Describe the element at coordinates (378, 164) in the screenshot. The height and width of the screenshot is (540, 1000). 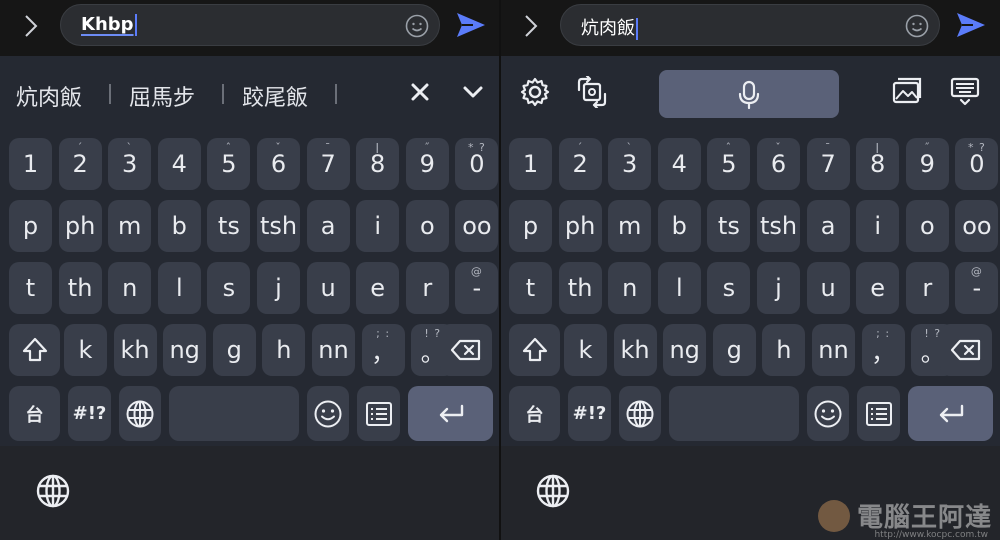
I see `key-row1-8: ǀ8` at that location.